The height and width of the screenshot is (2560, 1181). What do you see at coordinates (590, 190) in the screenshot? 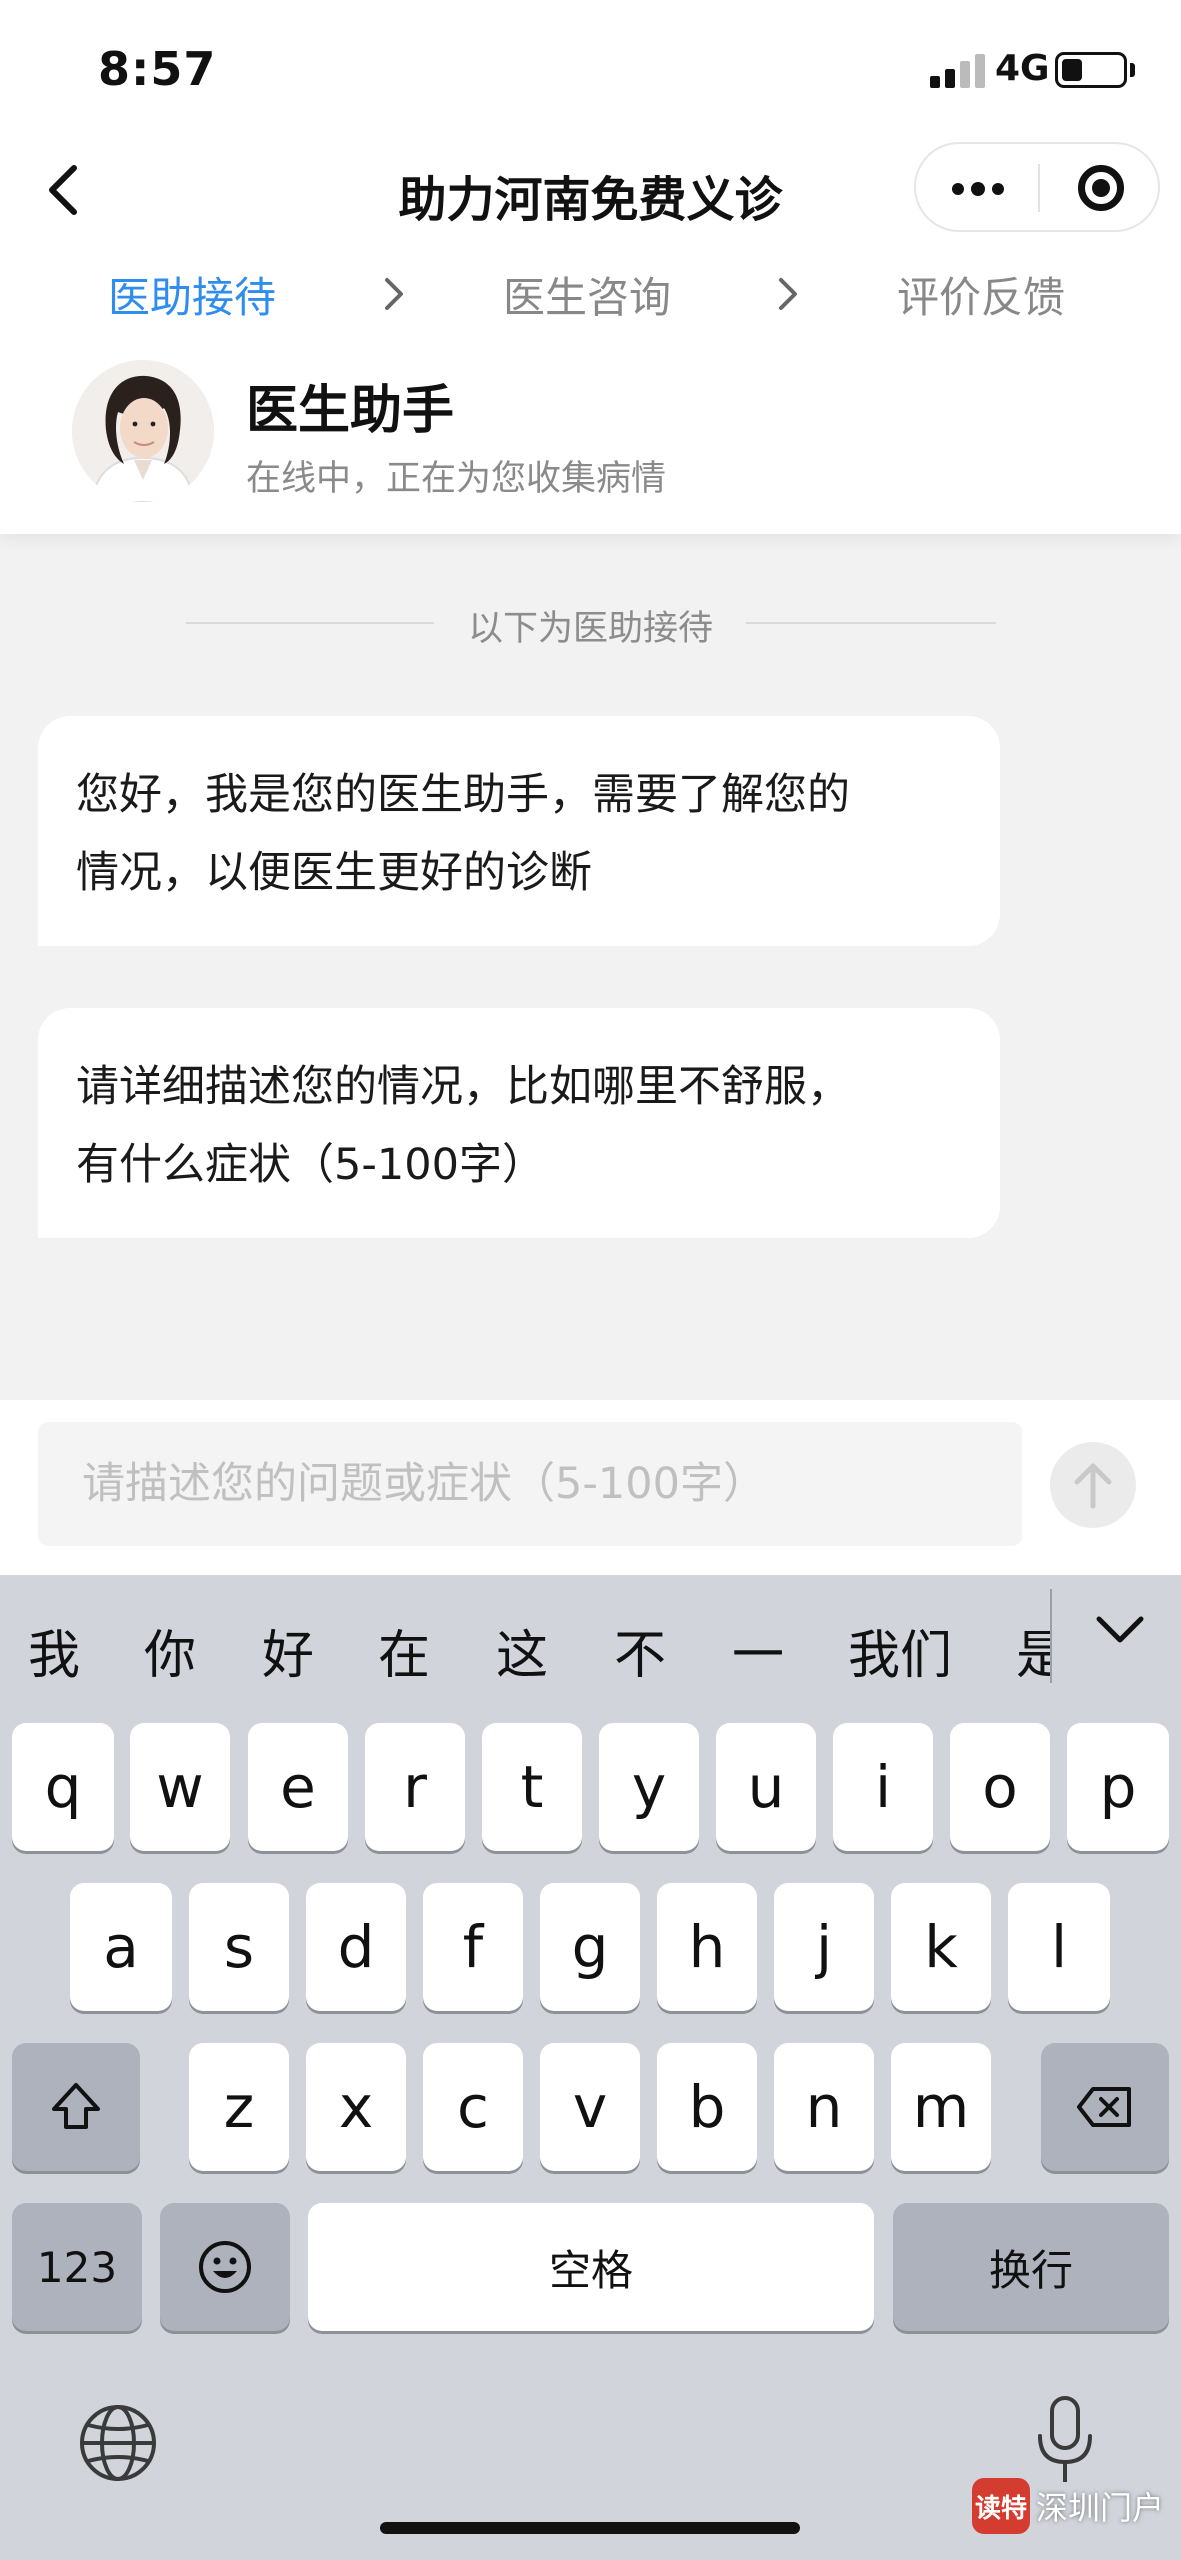
I see `navbar: 助力河南免费义诊` at bounding box center [590, 190].